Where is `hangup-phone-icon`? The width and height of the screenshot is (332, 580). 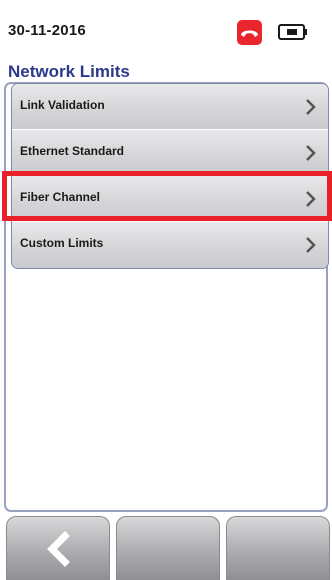 hangup-phone-icon is located at coordinates (249, 32).